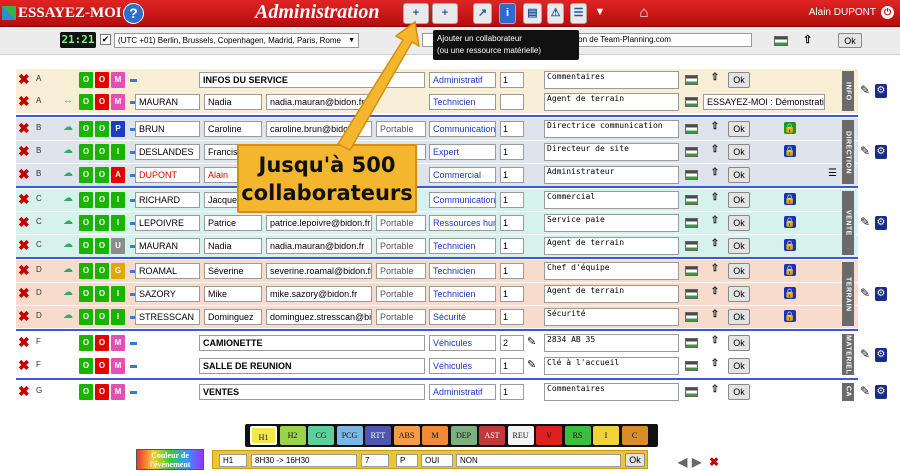  Describe the element at coordinates (105, 39) in the screenshot. I see `timezone-checkbox: ✔` at that location.